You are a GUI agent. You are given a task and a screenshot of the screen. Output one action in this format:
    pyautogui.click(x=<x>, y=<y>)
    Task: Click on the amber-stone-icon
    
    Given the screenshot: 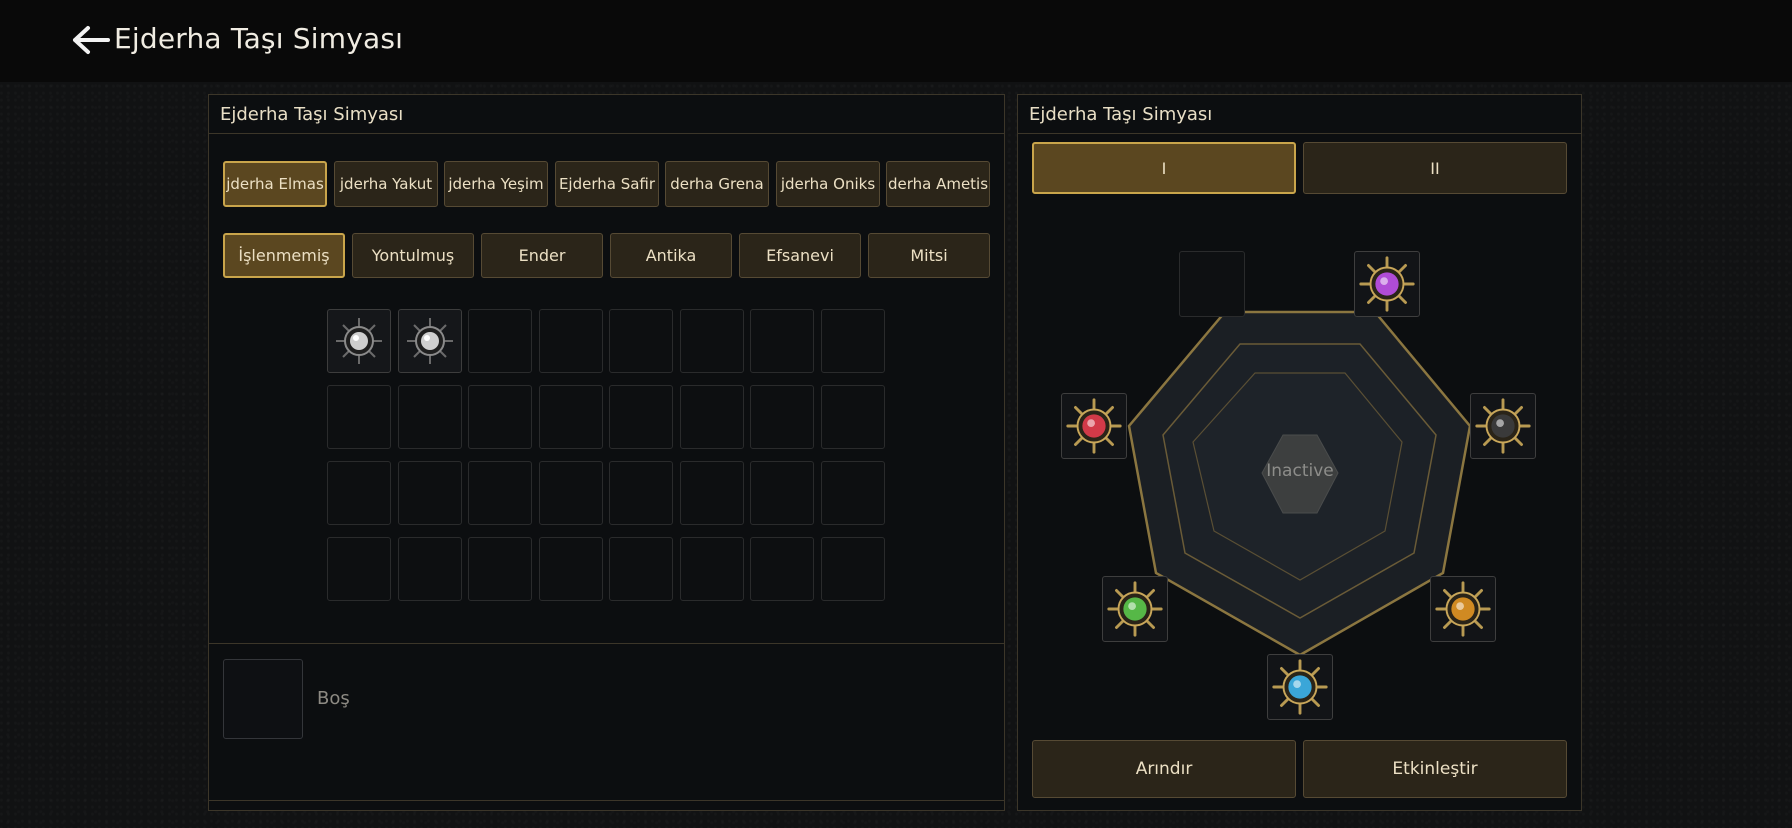 What is the action you would take?
    pyautogui.click(x=1463, y=609)
    